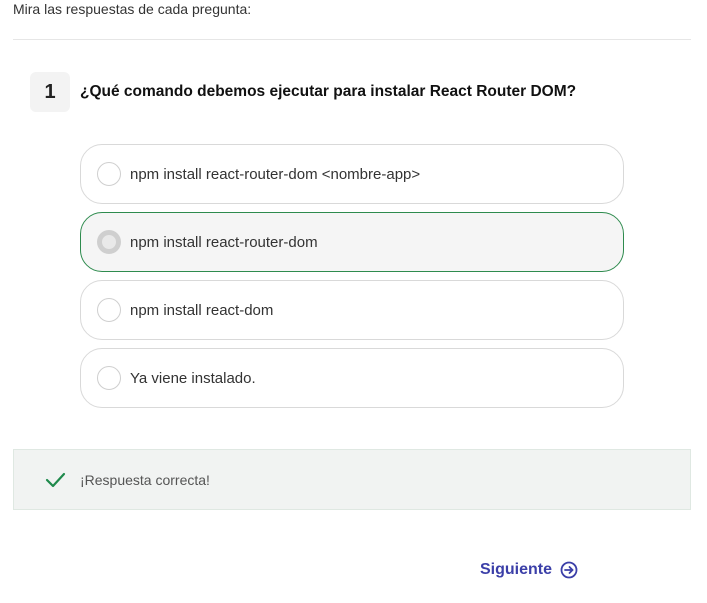  I want to click on checkmark-icon, so click(55, 479).